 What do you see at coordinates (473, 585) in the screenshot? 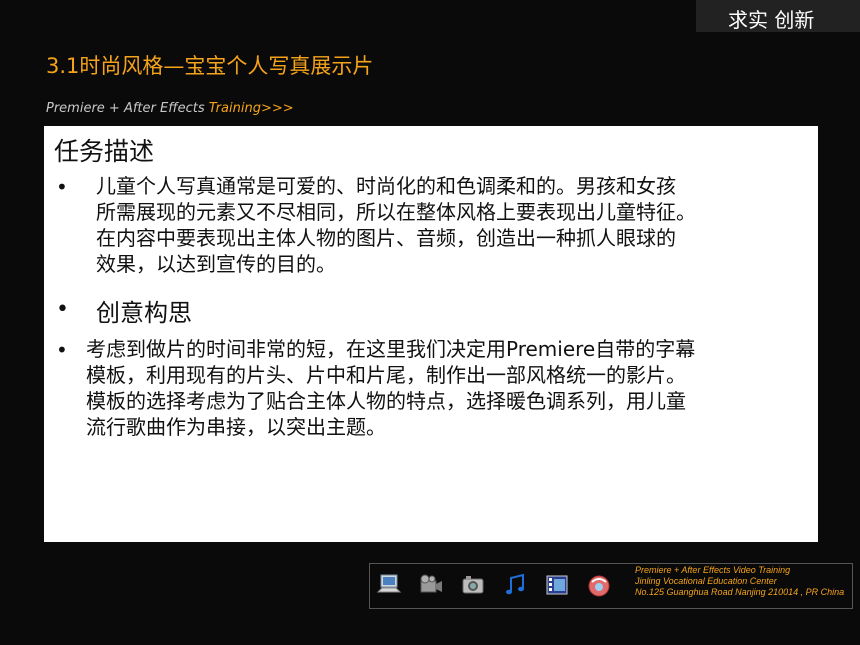
I see `photo-camera-icon` at bounding box center [473, 585].